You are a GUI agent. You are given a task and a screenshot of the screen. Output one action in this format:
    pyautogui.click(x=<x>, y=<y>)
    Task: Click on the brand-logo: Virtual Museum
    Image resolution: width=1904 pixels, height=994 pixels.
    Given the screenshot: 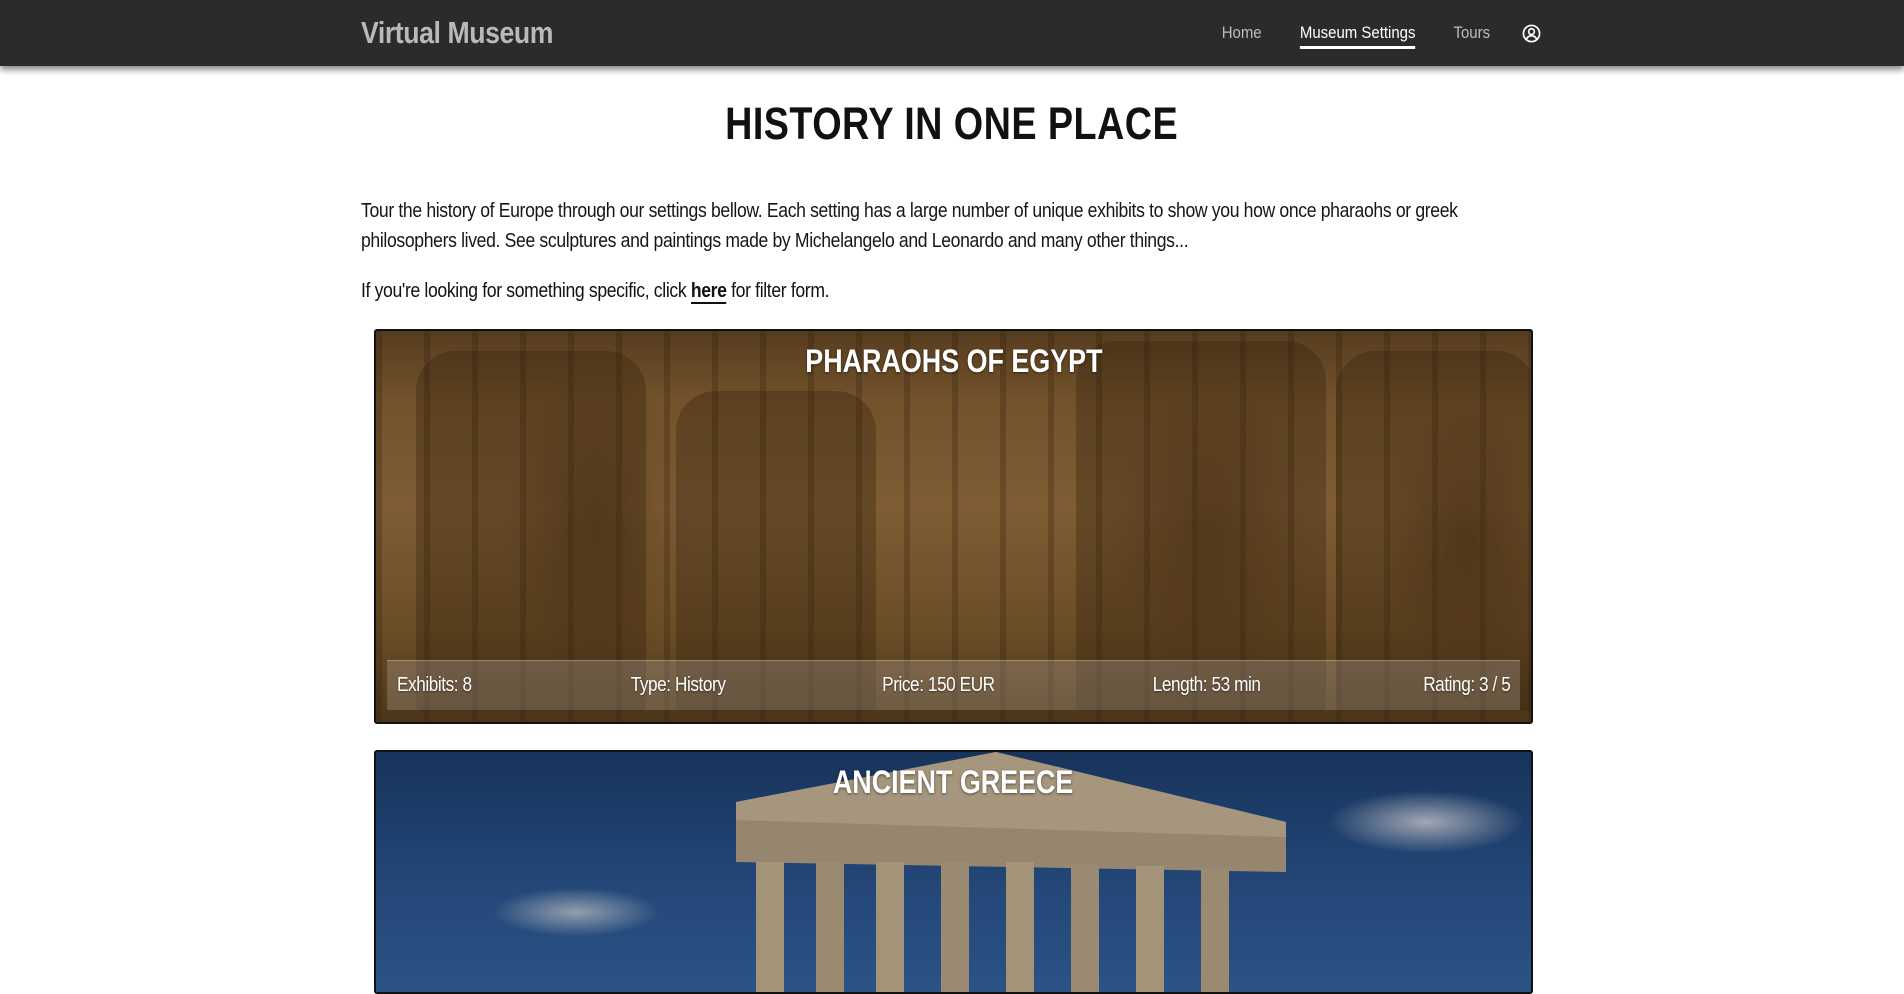 What is the action you would take?
    pyautogui.click(x=457, y=33)
    